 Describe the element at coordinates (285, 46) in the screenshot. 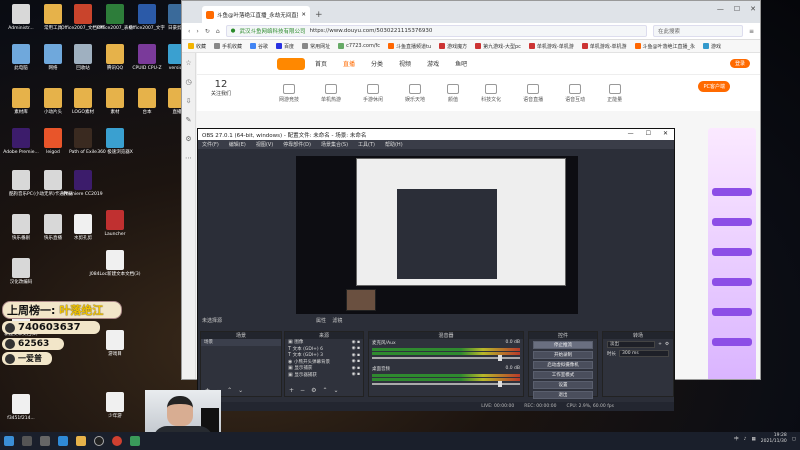

I see `bookmark-item: 百度` at that location.